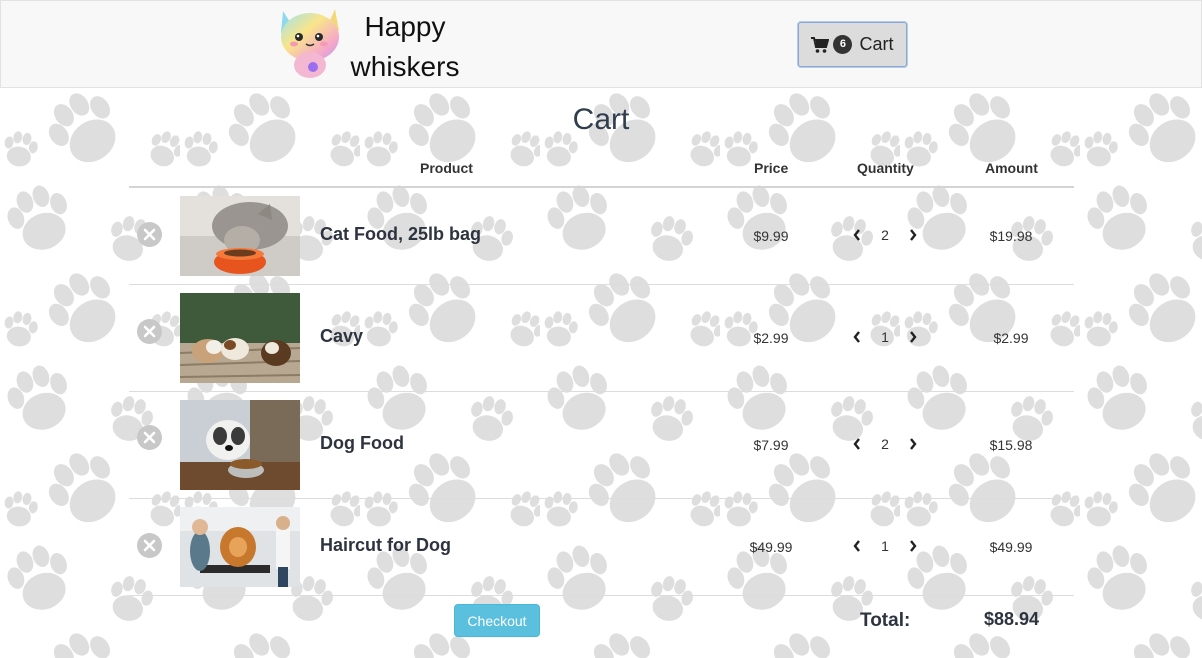  I want to click on checkout-button: Checkout, so click(497, 620).